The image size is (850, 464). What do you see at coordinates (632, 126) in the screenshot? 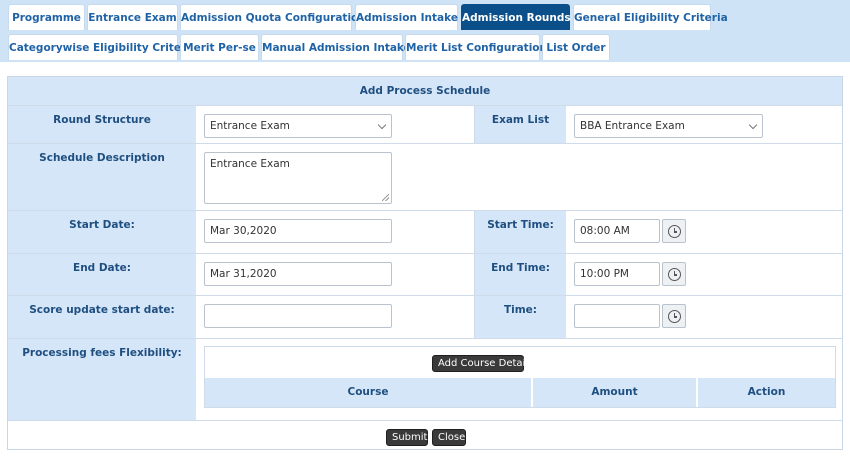
I see `exam-list-value: BBA Entrance Exam` at bounding box center [632, 126].